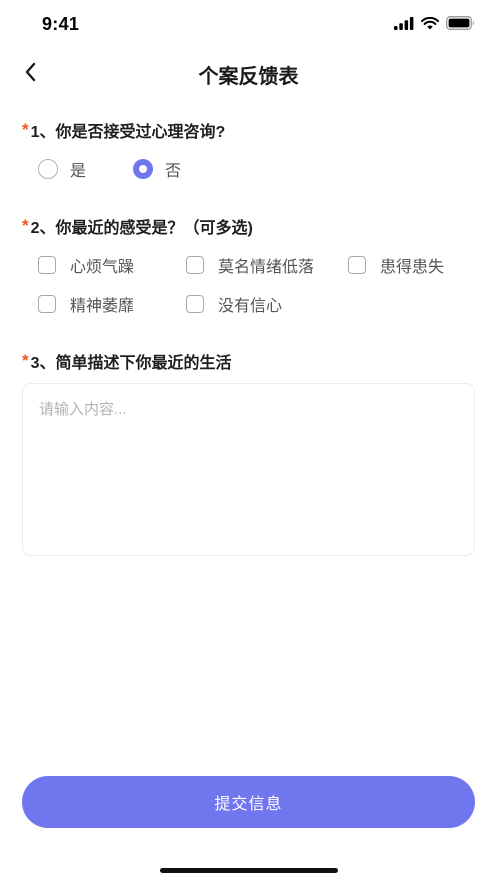  I want to click on radio-button-no, so click(143, 169).